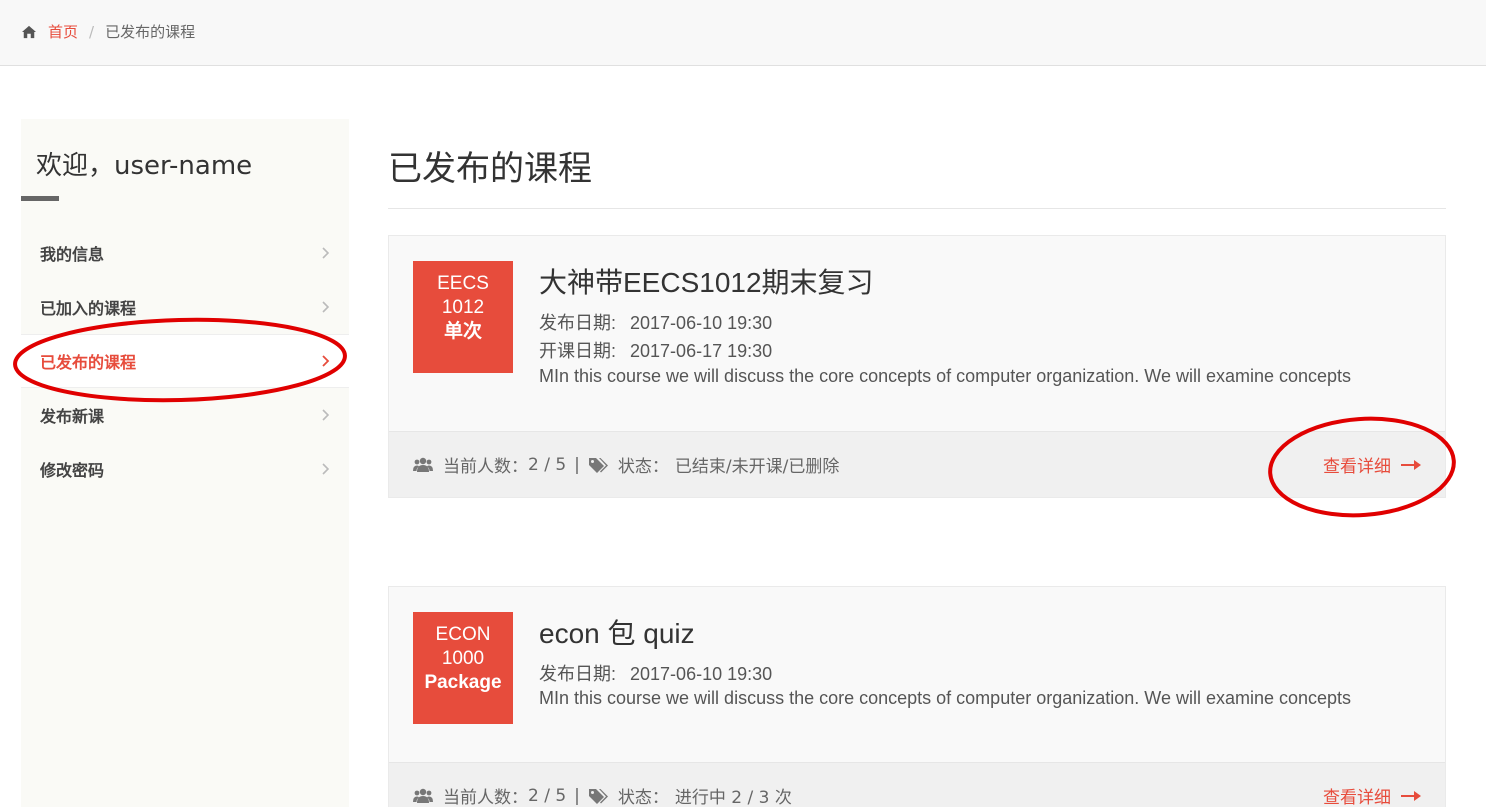  I want to click on sidebar-menu: 我的信息 已加入的课程 已发布的课程 发布新课 修改密码, so click(185, 361).